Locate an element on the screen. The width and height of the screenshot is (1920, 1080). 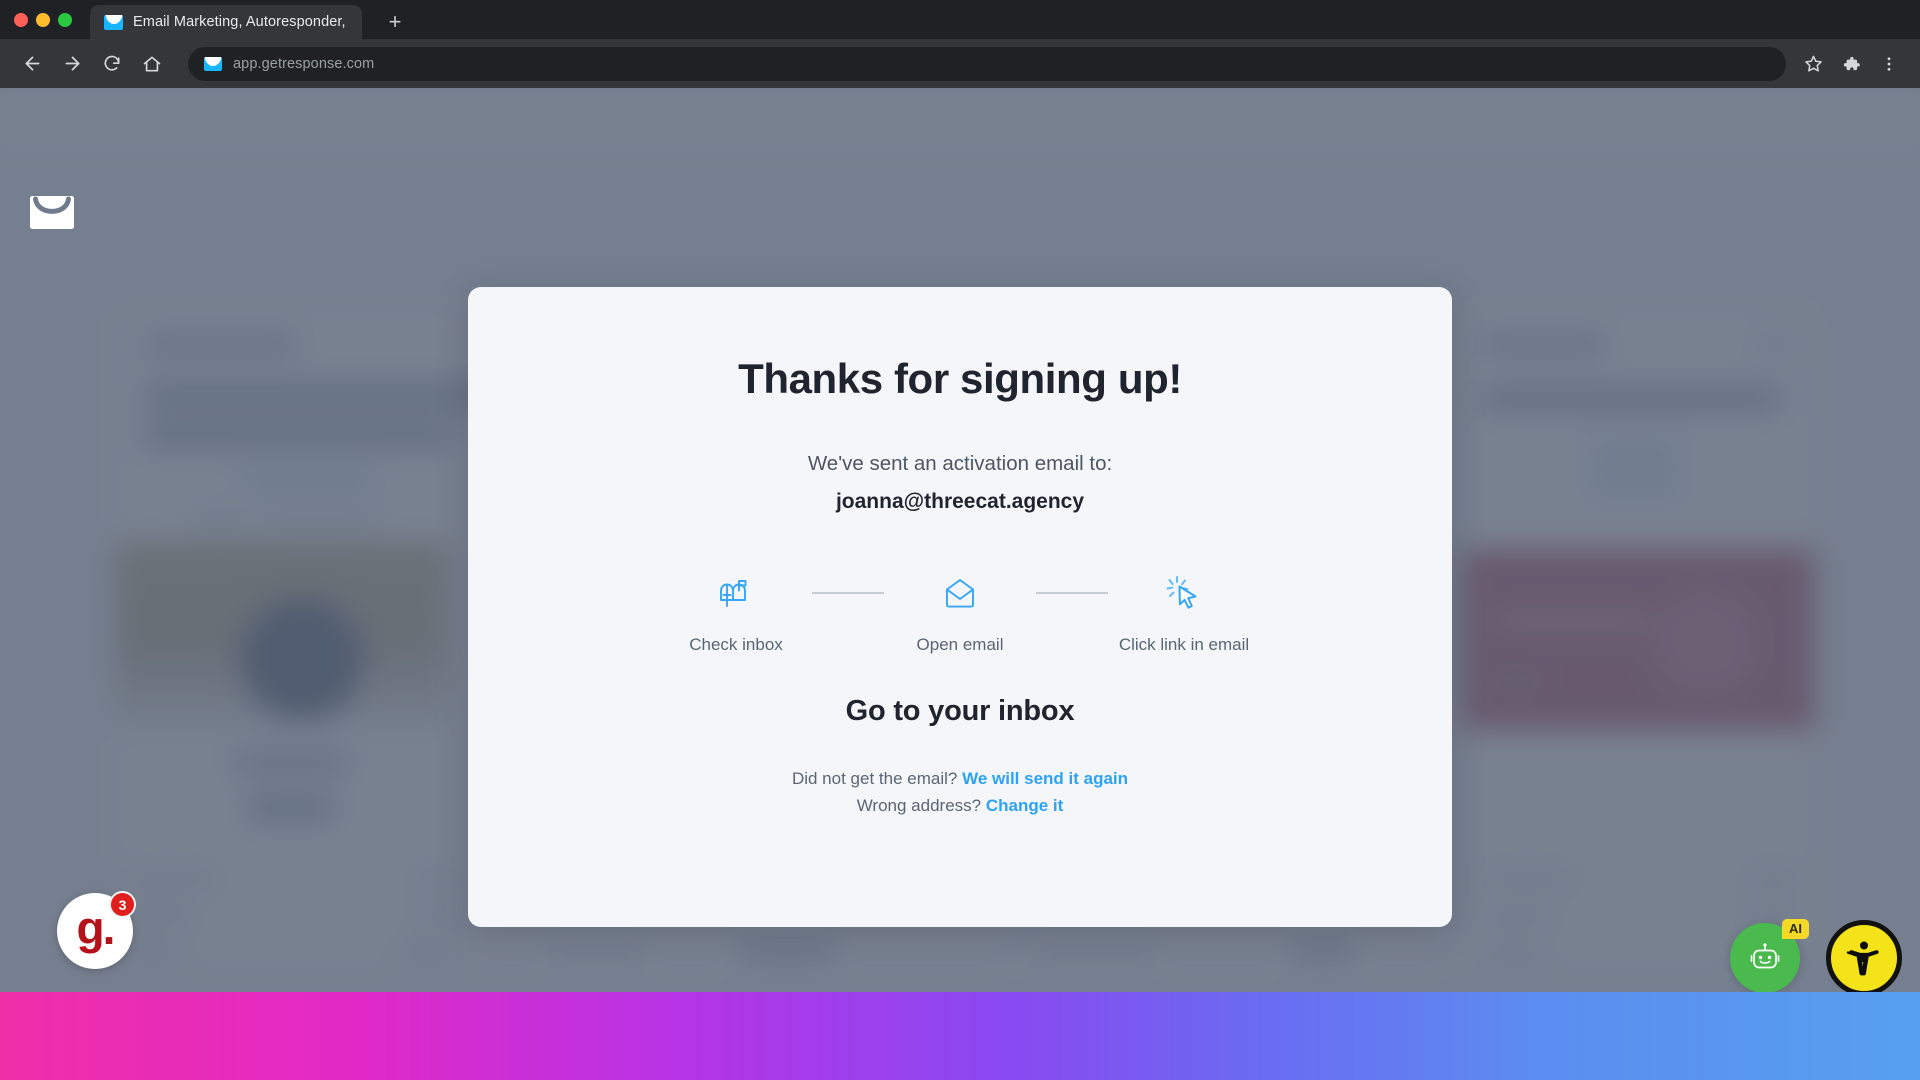
window-controls is located at coordinates (52, 19).